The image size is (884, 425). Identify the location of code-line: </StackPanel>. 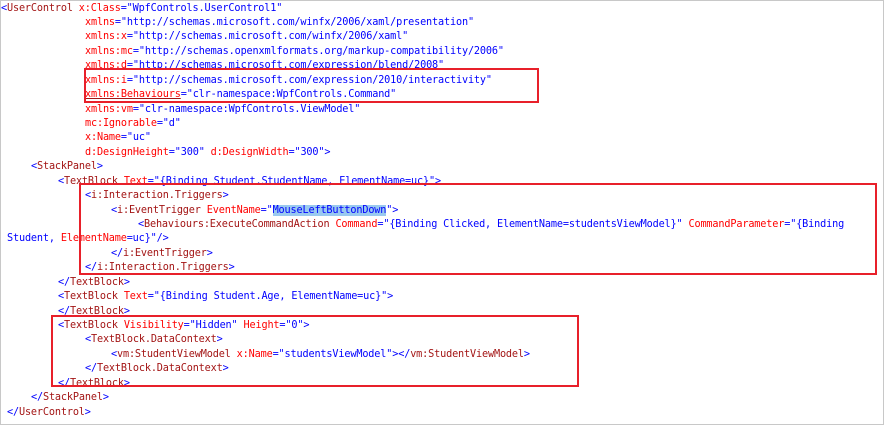
(70, 398).